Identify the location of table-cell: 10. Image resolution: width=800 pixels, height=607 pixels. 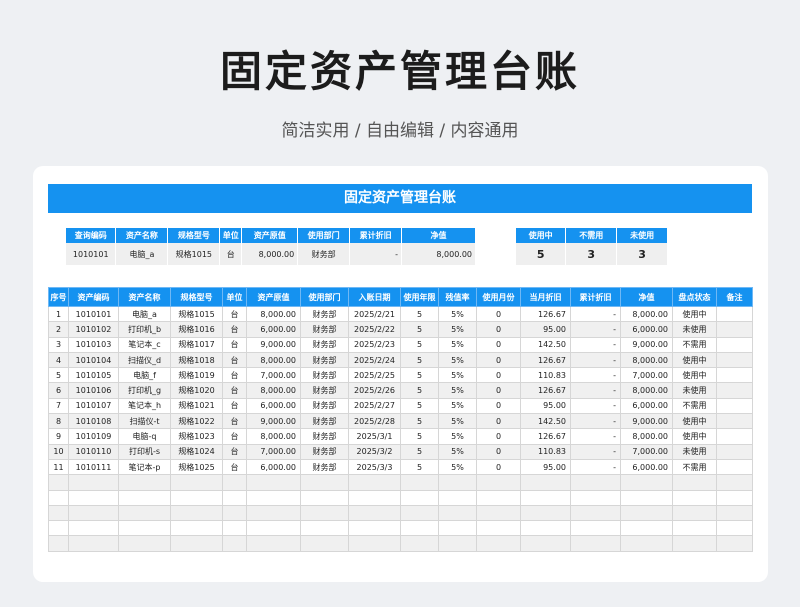
(58, 451).